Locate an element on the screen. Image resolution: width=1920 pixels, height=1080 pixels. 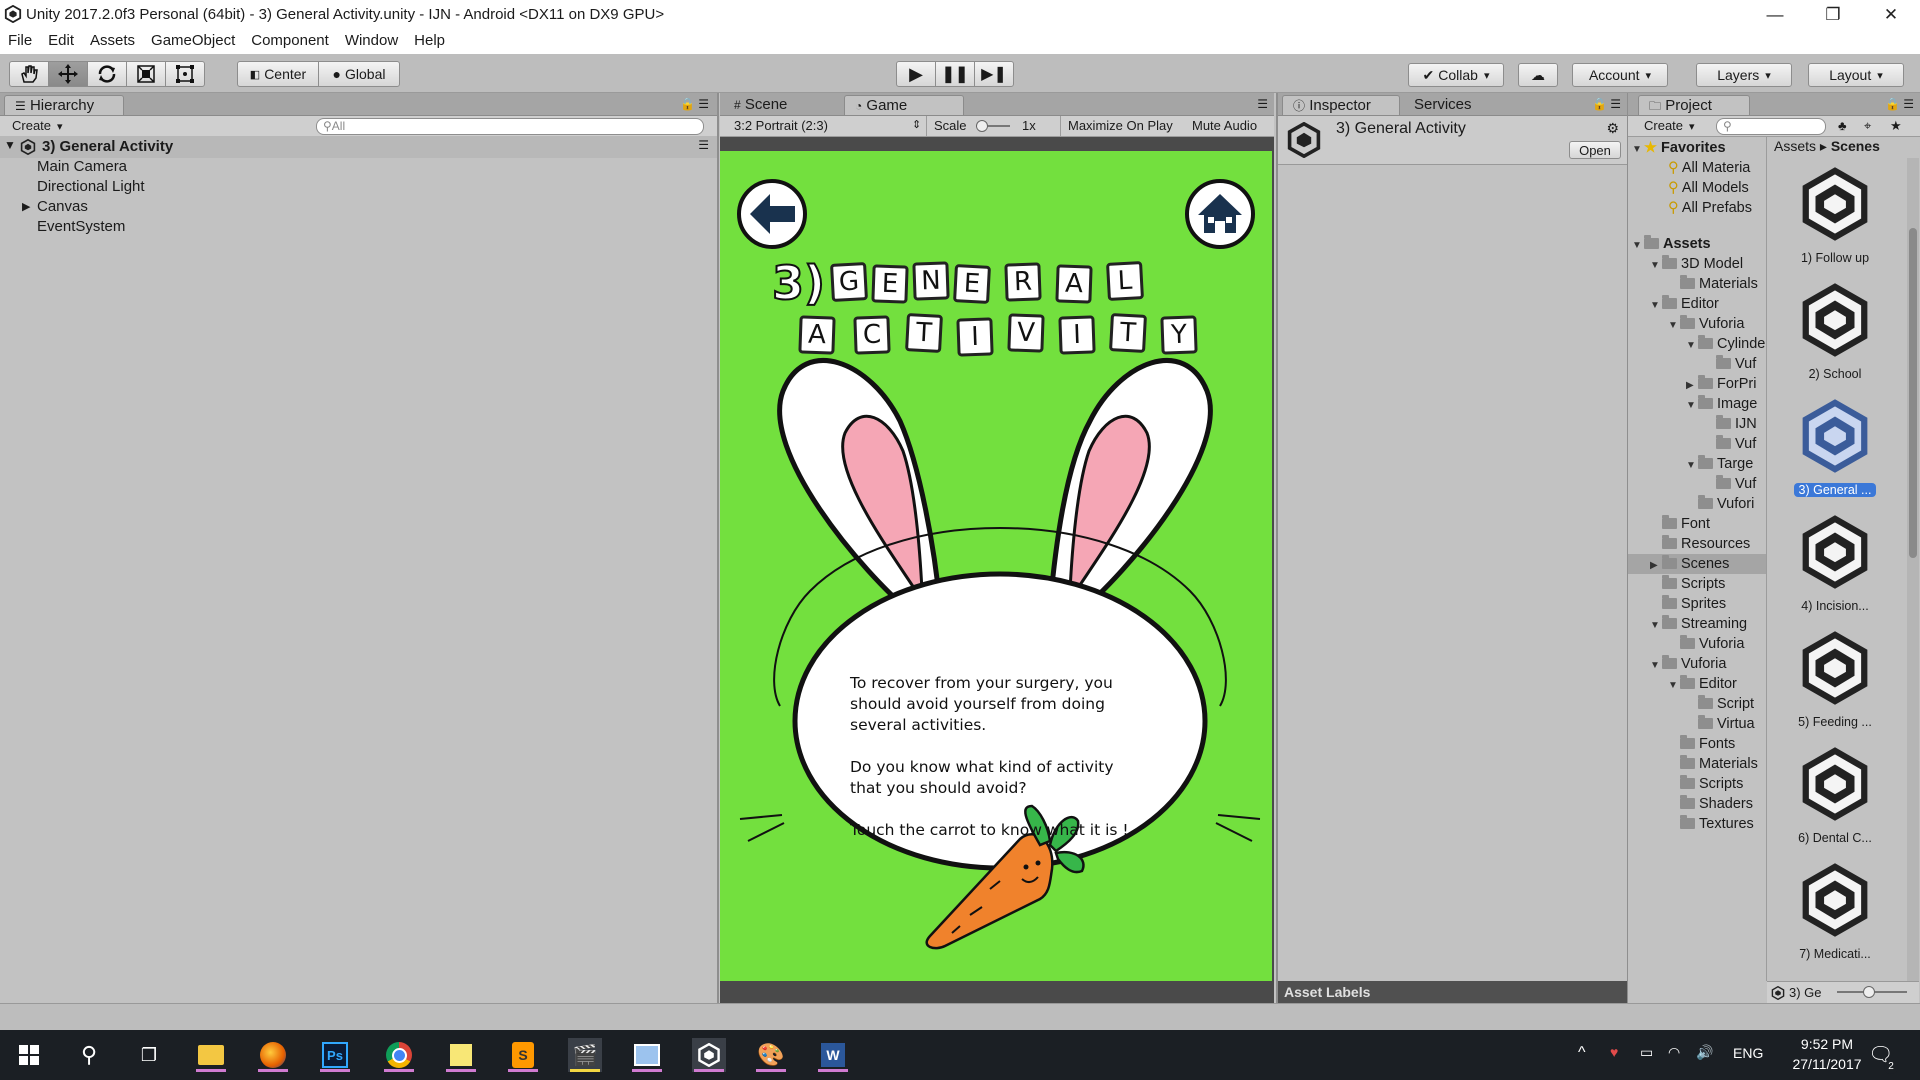
menu-edit: Edit is located at coordinates (61, 42).